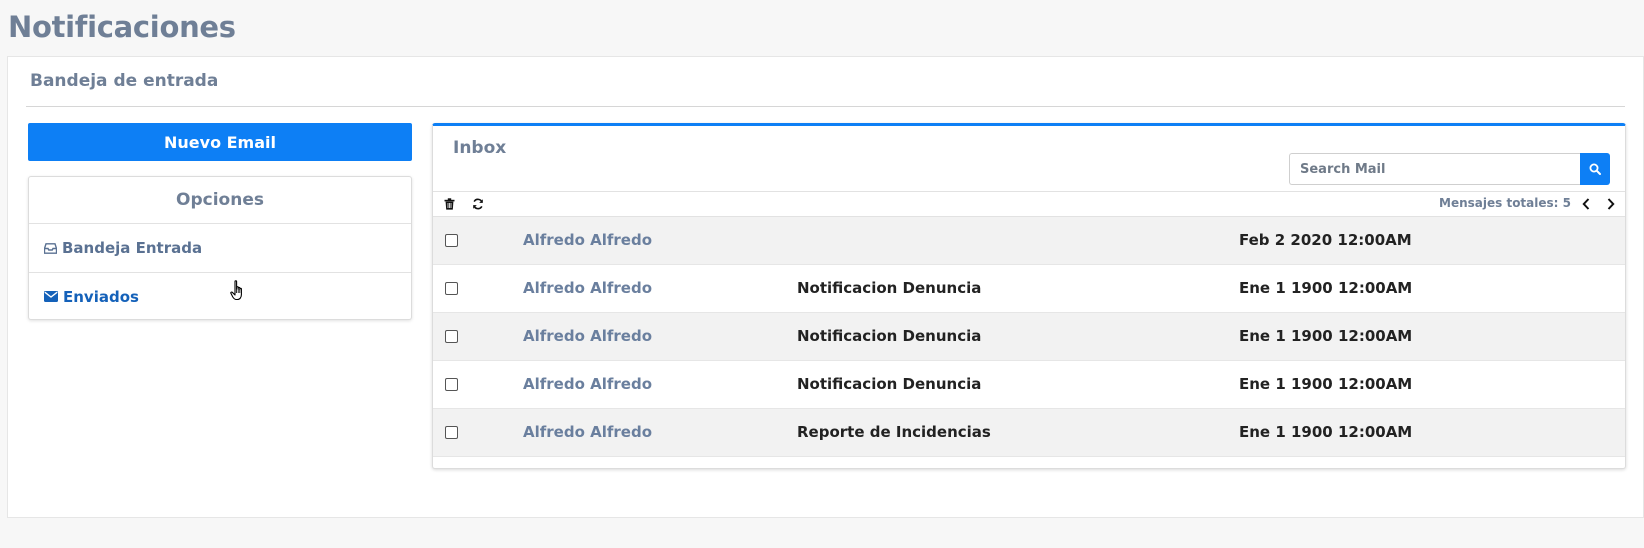 This screenshot has height=548, width=1644. Describe the element at coordinates (50, 248) in the screenshot. I see `inbox-icon` at that location.